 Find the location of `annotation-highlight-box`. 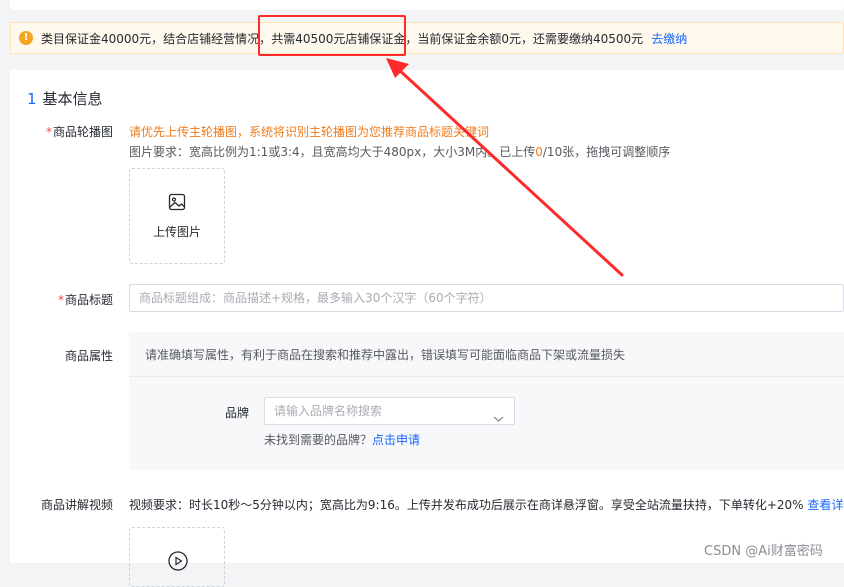

annotation-highlight-box is located at coordinates (332, 35).